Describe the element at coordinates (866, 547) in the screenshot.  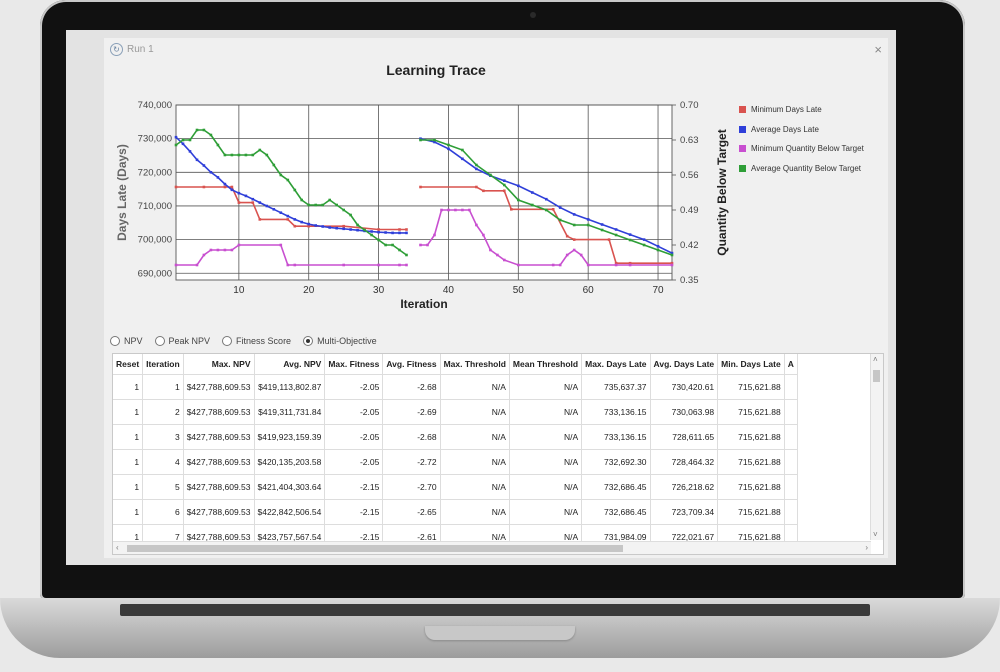
I see `scroll-right-icon: ›` at that location.